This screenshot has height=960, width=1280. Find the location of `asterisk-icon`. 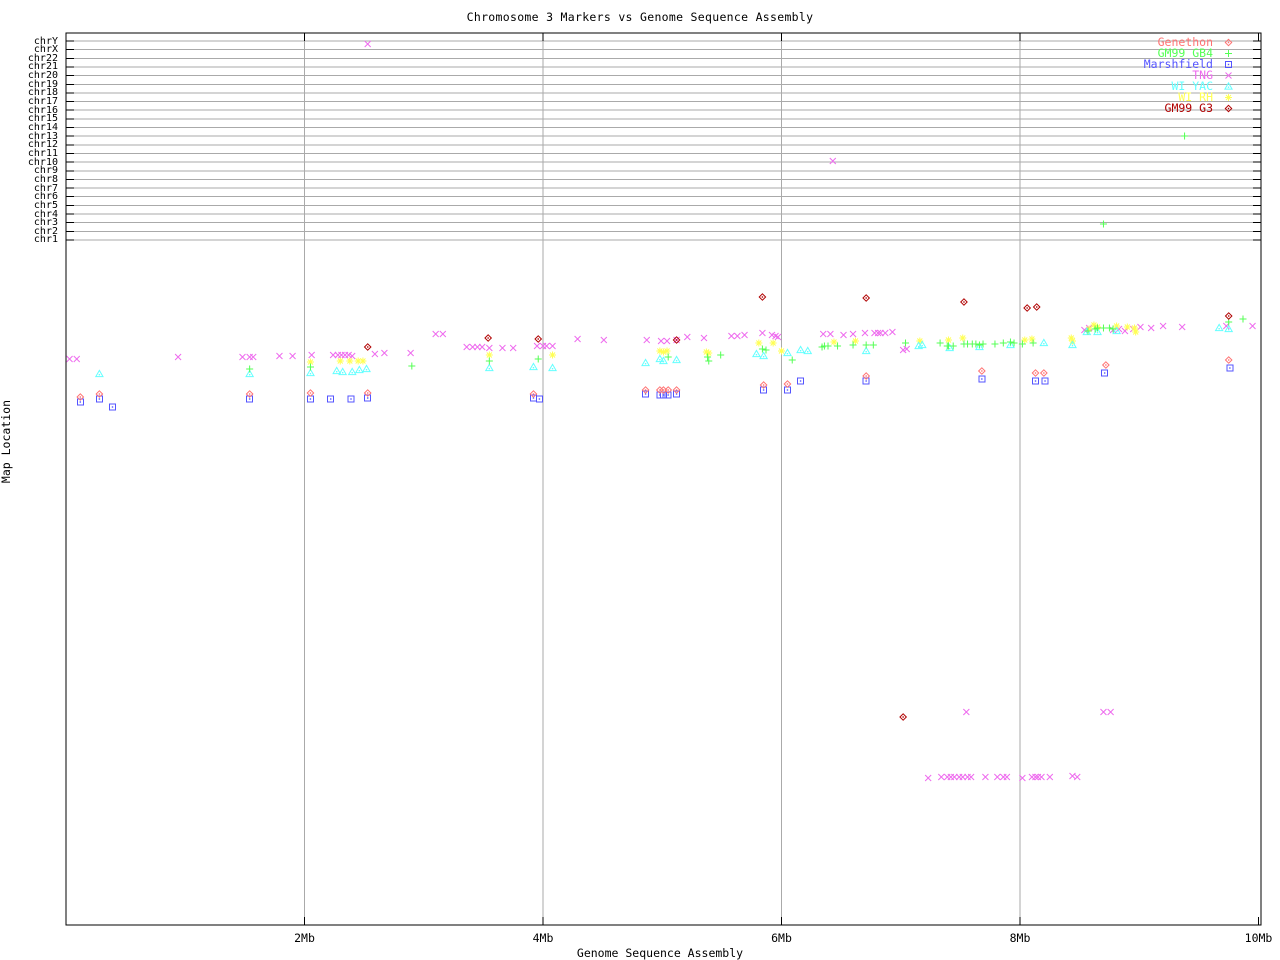

asterisk-icon is located at coordinates (1228, 97).